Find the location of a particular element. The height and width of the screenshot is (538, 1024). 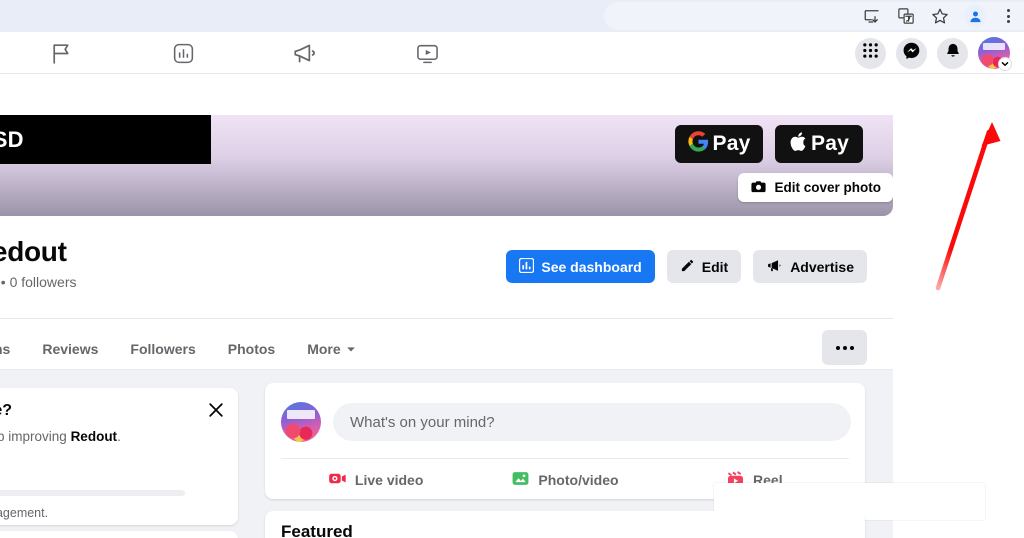

page-right-gutter is located at coordinates (958, 306).